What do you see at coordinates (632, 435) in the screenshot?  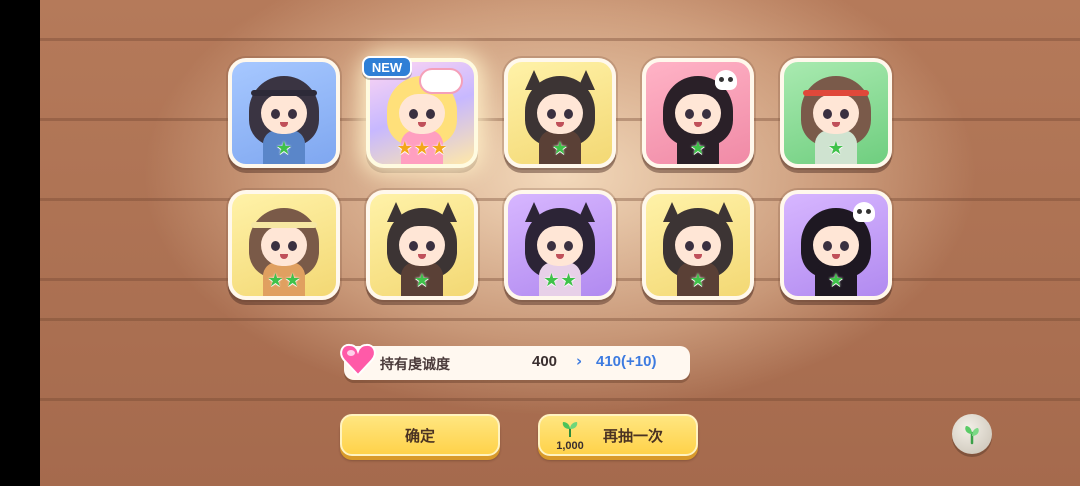 I see `draw-again-button-label: 再抽一次` at bounding box center [632, 435].